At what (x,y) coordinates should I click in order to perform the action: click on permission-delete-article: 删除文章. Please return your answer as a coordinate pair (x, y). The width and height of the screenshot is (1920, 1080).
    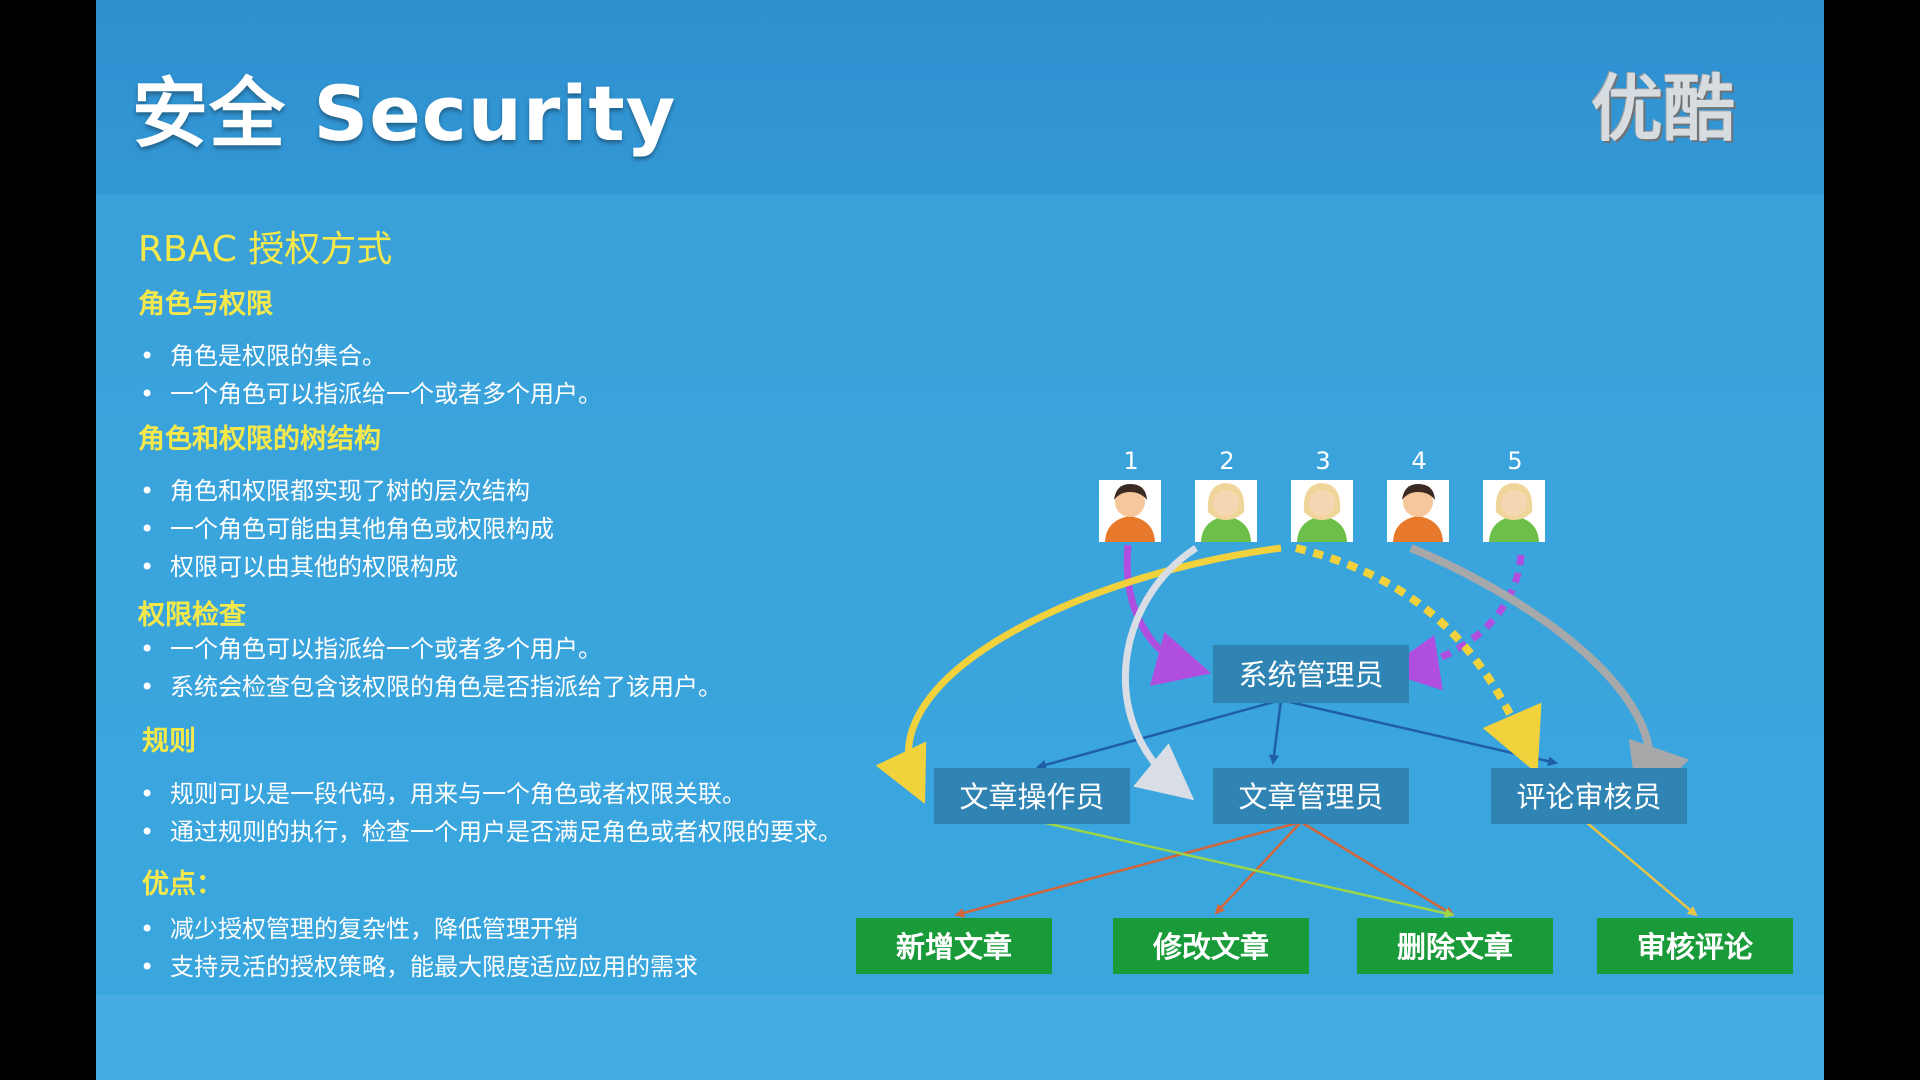
    Looking at the image, I should click on (1455, 946).